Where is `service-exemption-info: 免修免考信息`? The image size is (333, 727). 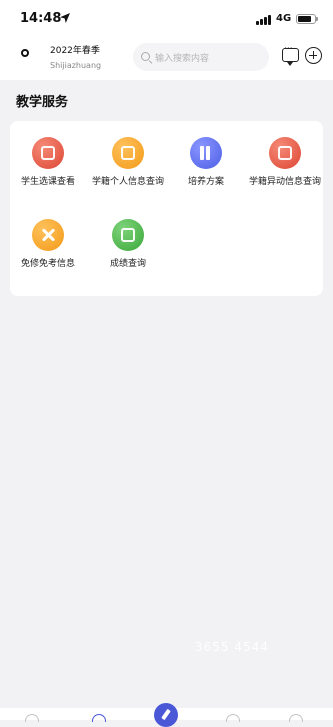
service-exemption-info: 免修免考信息 is located at coordinates (48, 244).